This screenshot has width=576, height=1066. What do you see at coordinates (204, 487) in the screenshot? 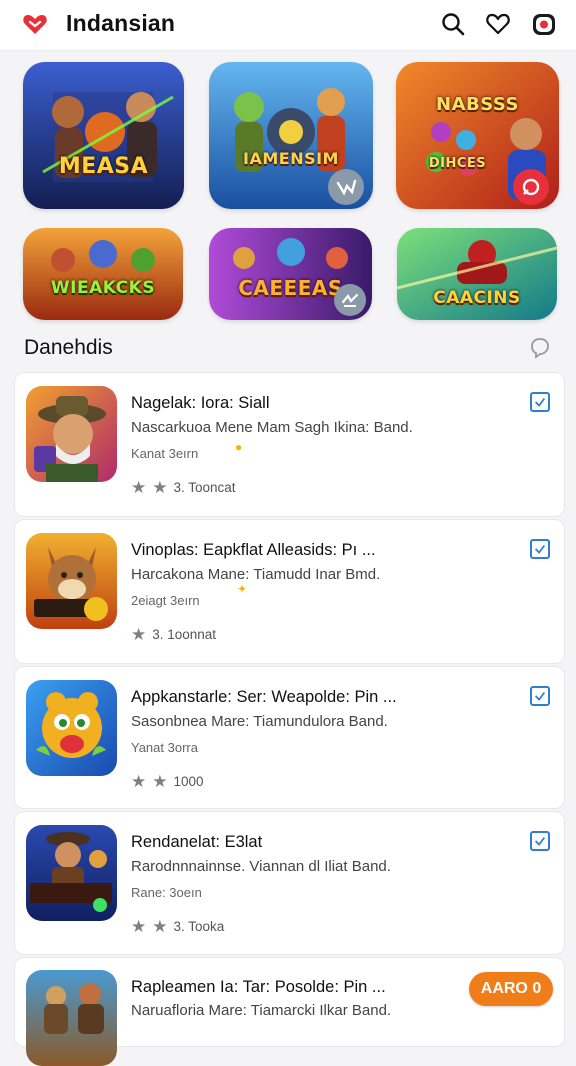
I see `rating-text: 3. Tooncat` at bounding box center [204, 487].